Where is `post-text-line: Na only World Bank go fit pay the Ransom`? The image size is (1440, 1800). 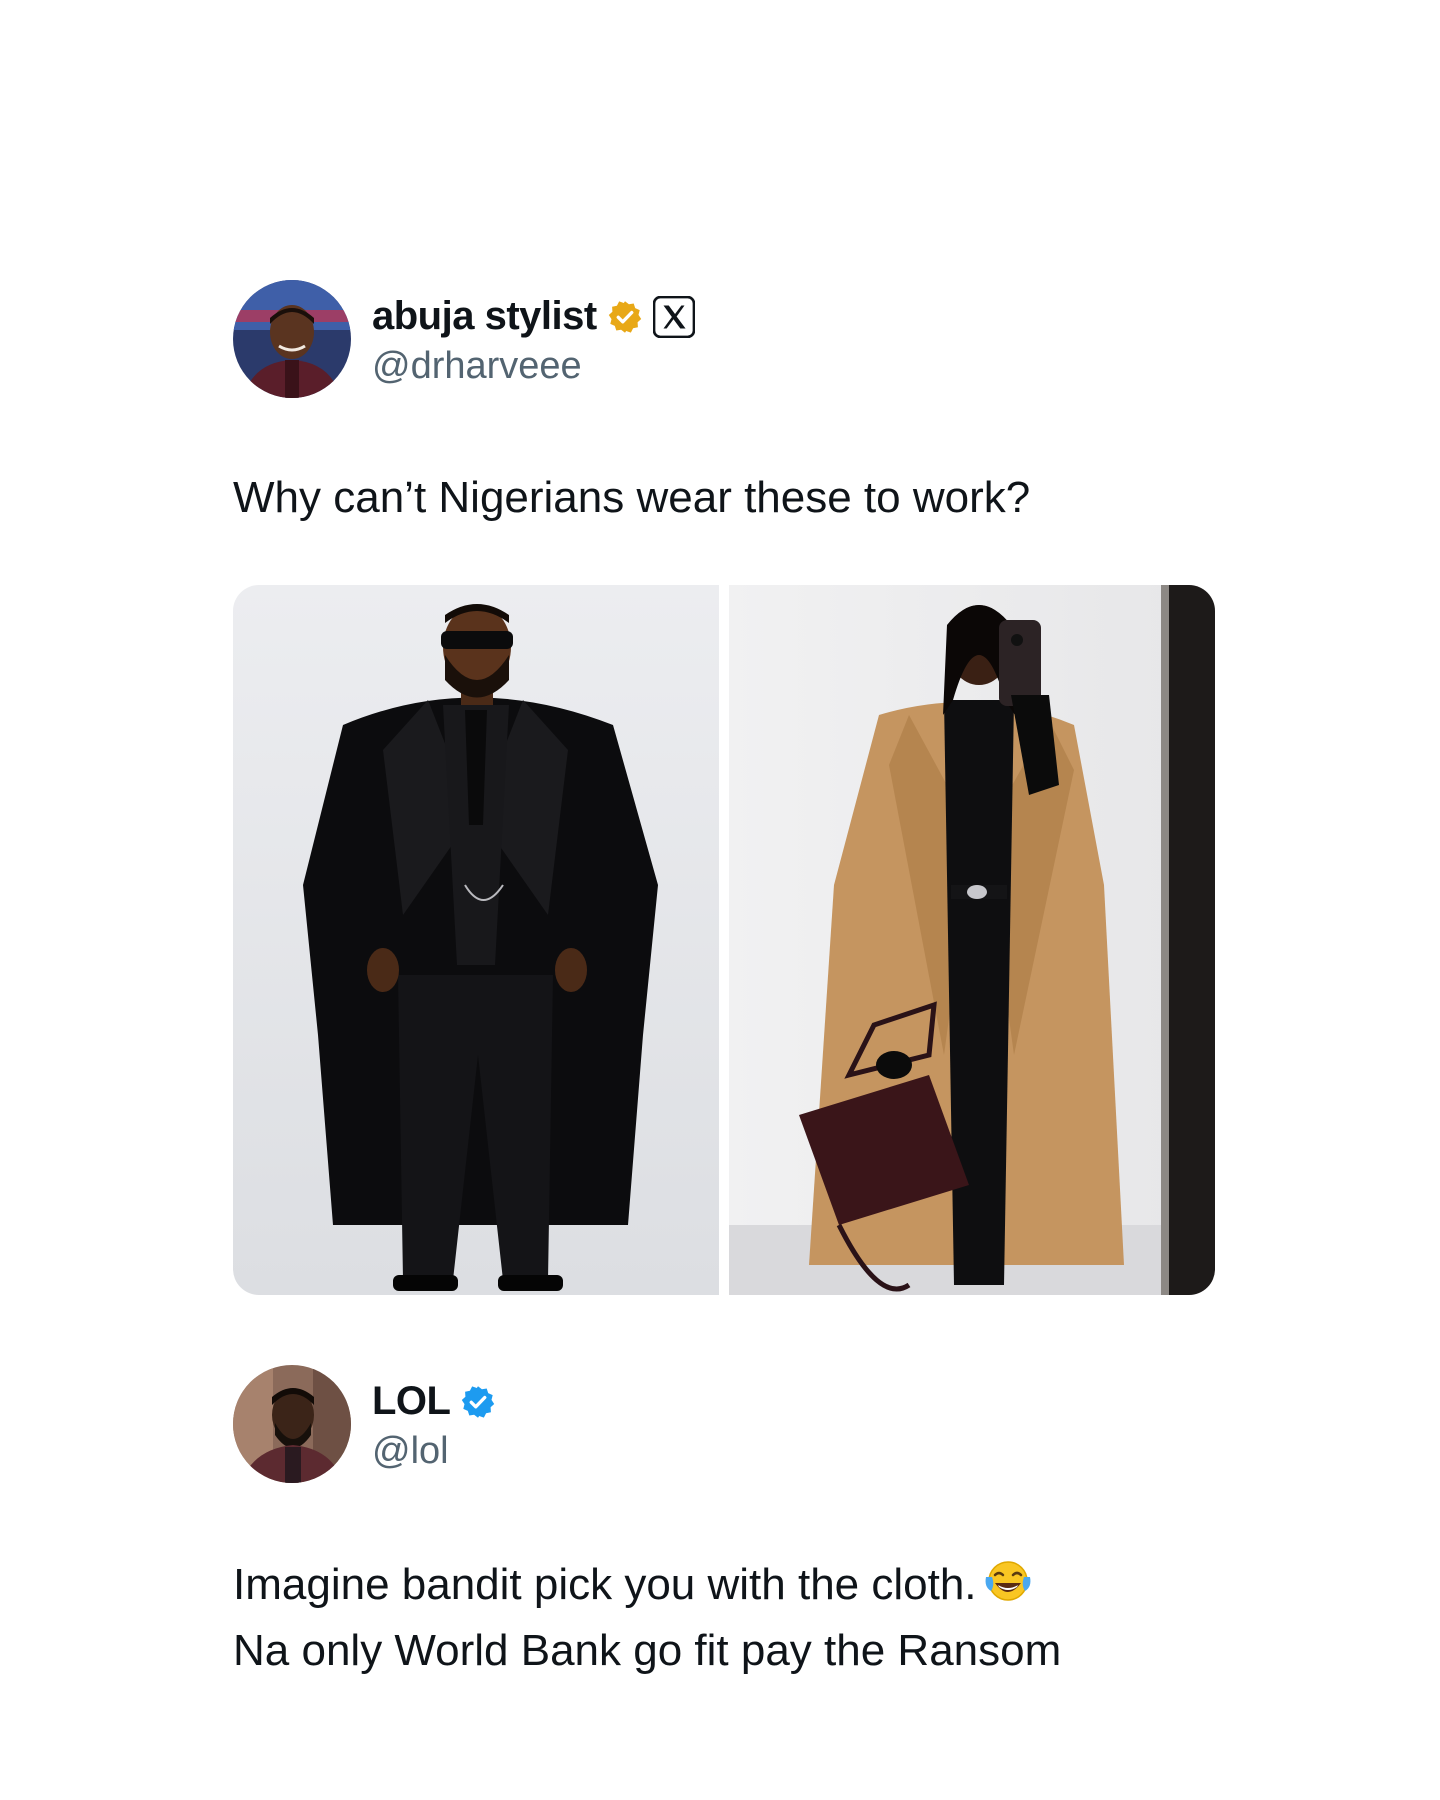
post-text-line: Na only World Bank go fit pay the Ransom is located at coordinates (647, 1650).